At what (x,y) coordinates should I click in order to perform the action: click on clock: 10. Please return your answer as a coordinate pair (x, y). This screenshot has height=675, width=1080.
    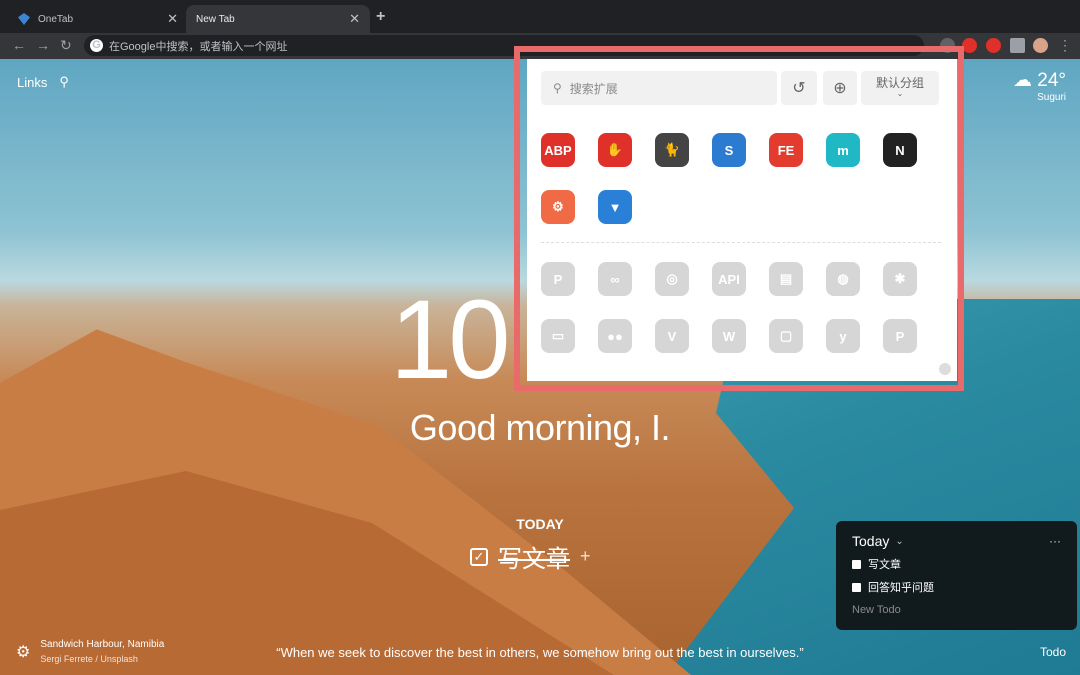
    Looking at the image, I should click on (450, 339).